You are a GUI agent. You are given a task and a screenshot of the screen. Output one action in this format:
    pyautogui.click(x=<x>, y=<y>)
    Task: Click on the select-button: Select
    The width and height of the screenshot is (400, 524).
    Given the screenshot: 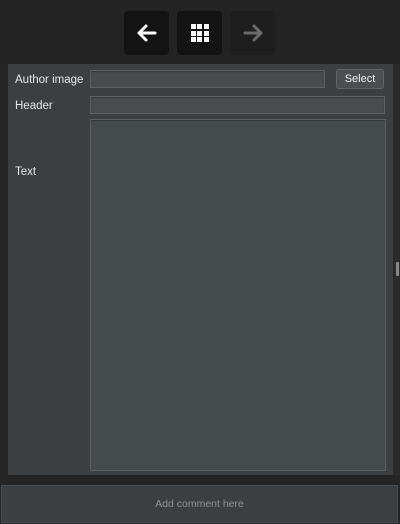 What is the action you would take?
    pyautogui.click(x=360, y=79)
    